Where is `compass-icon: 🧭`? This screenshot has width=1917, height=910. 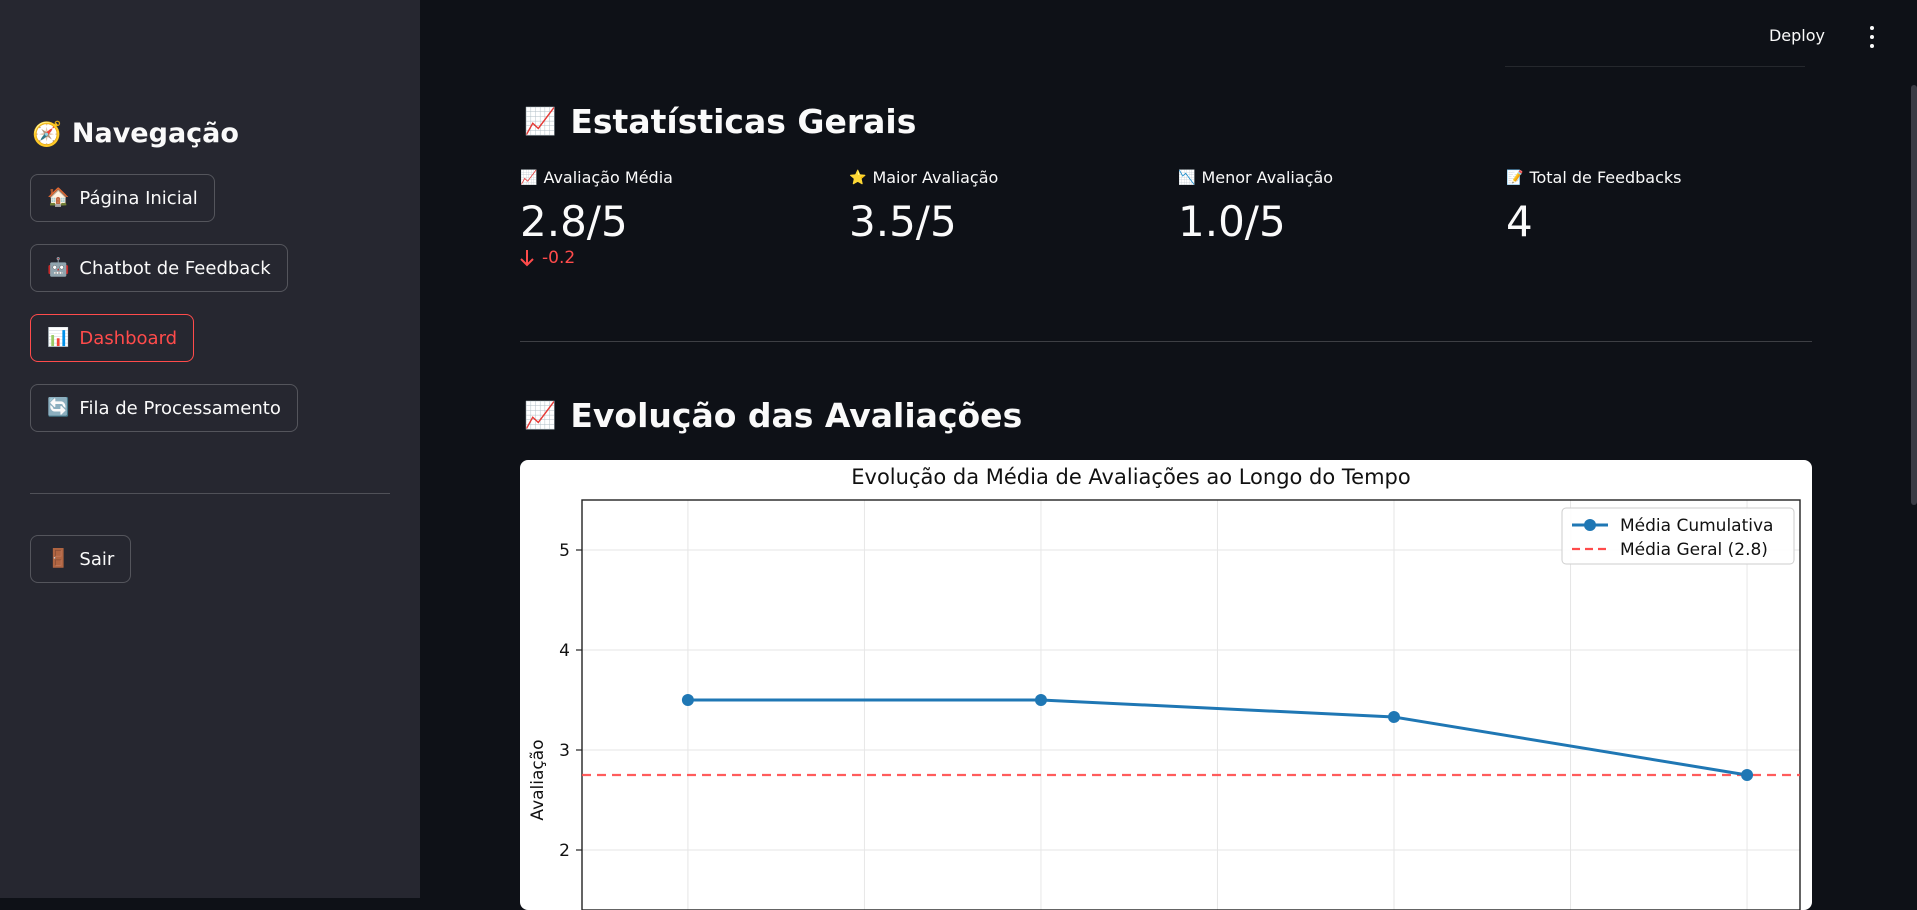
compass-icon: 🧭 is located at coordinates (47, 133).